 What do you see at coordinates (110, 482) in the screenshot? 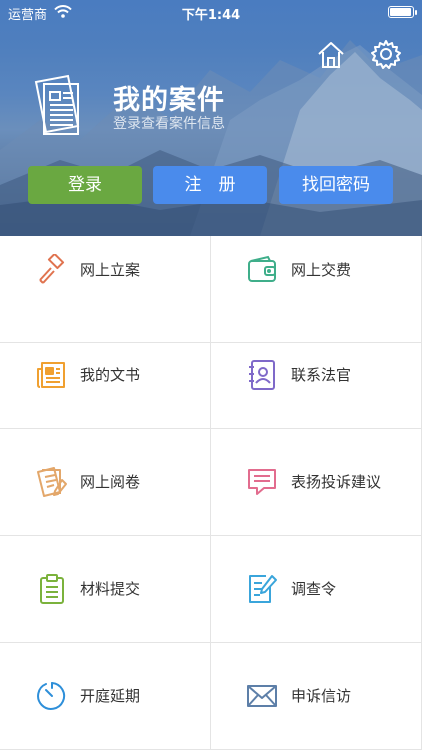
I see `menu-item-label: 网上阅卷` at bounding box center [110, 482].